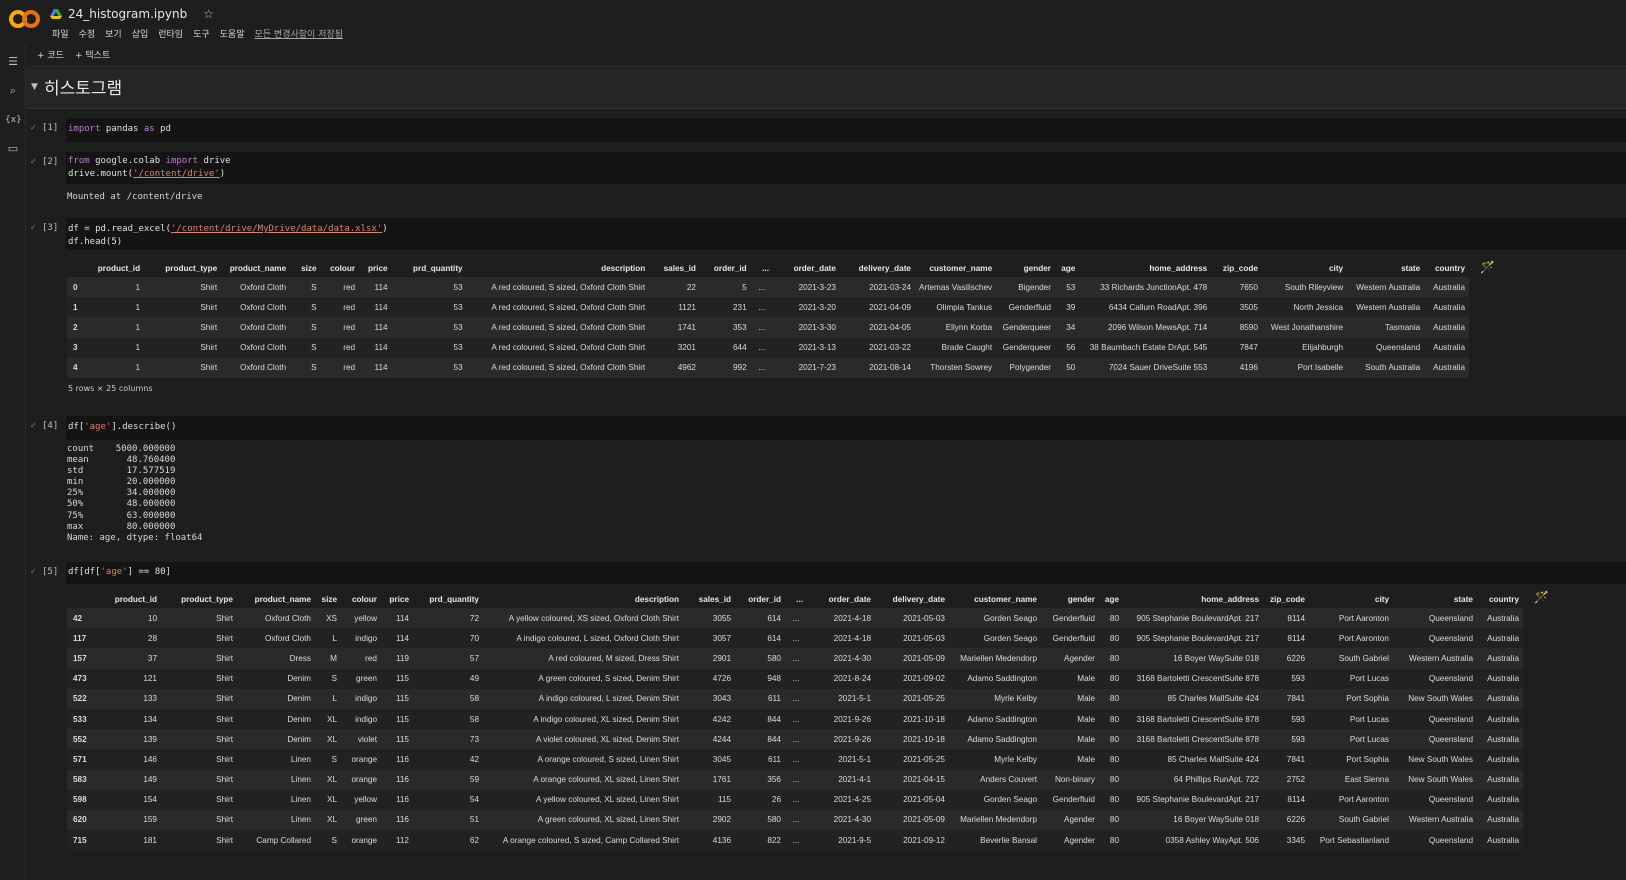 Image resolution: width=1626 pixels, height=880 pixels. I want to click on table-cell: 114, so click(381, 368).